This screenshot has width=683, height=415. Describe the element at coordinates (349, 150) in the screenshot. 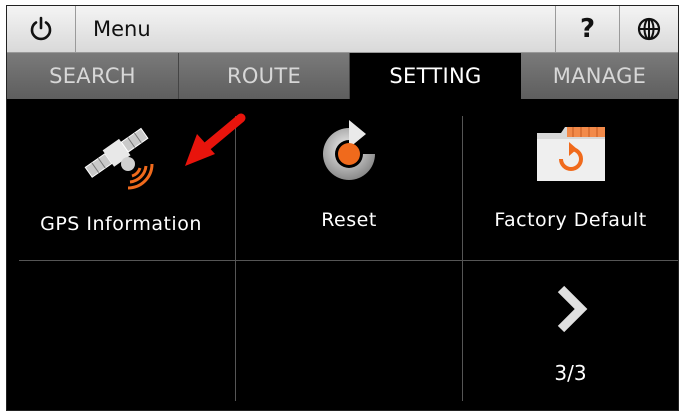

I see `reset-icon` at that location.